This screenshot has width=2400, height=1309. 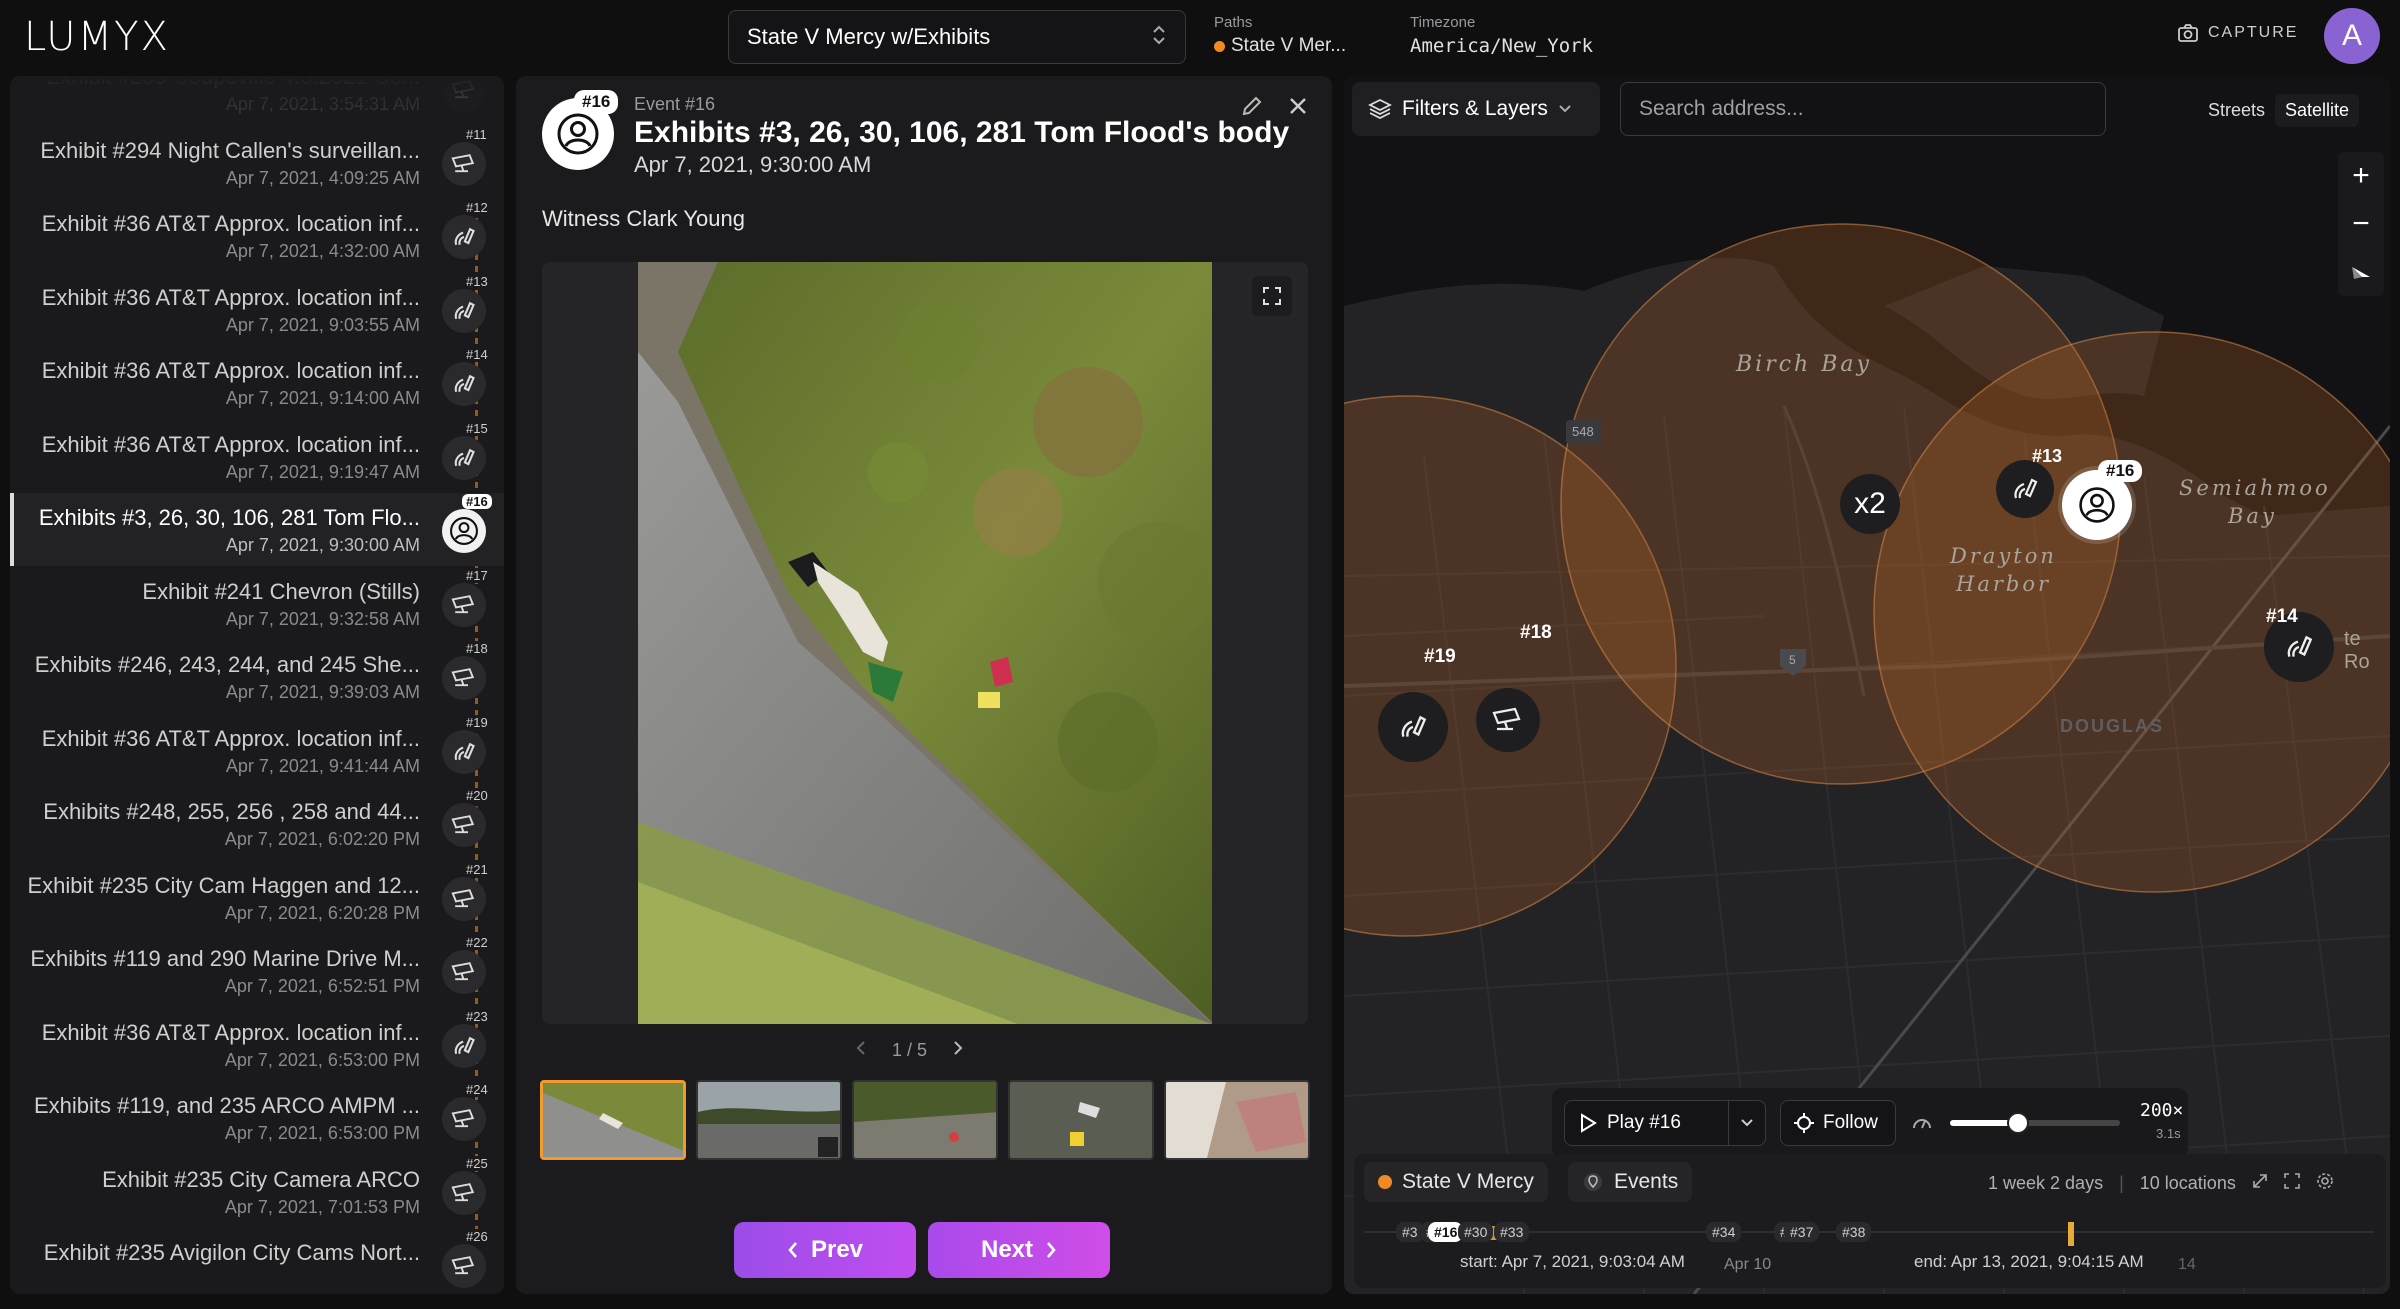 What do you see at coordinates (2352, 36) in the screenshot?
I see `user-avatar: A` at bounding box center [2352, 36].